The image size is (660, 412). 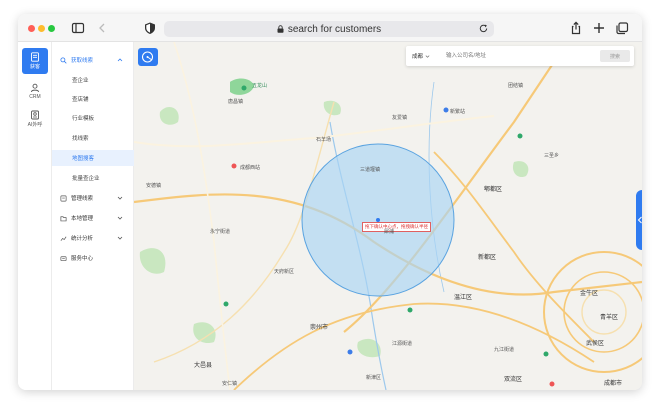 What do you see at coordinates (93, 118) in the screenshot?
I see `menu-item-industry-template: 行业模板` at bounding box center [93, 118].